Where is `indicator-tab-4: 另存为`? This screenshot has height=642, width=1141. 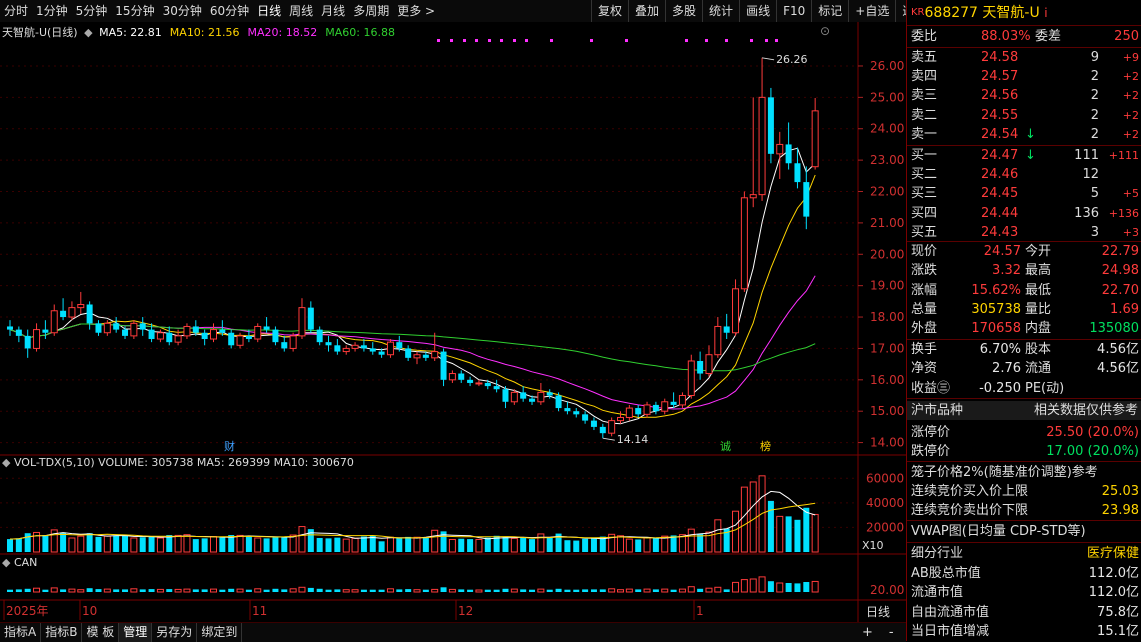 indicator-tab-4: 另存为 is located at coordinates (175, 632).